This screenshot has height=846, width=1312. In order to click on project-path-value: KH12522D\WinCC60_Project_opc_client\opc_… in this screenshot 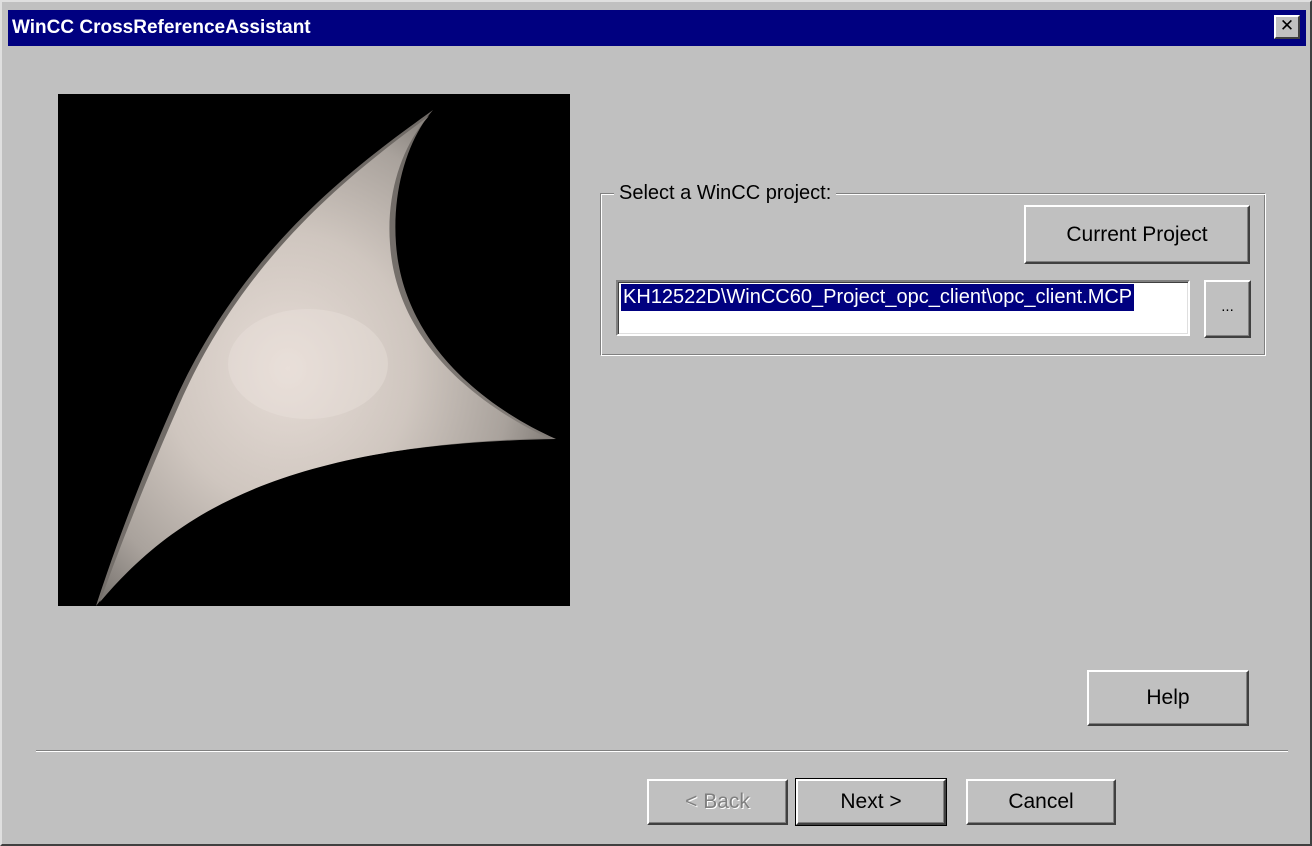, I will do `click(878, 297)`.